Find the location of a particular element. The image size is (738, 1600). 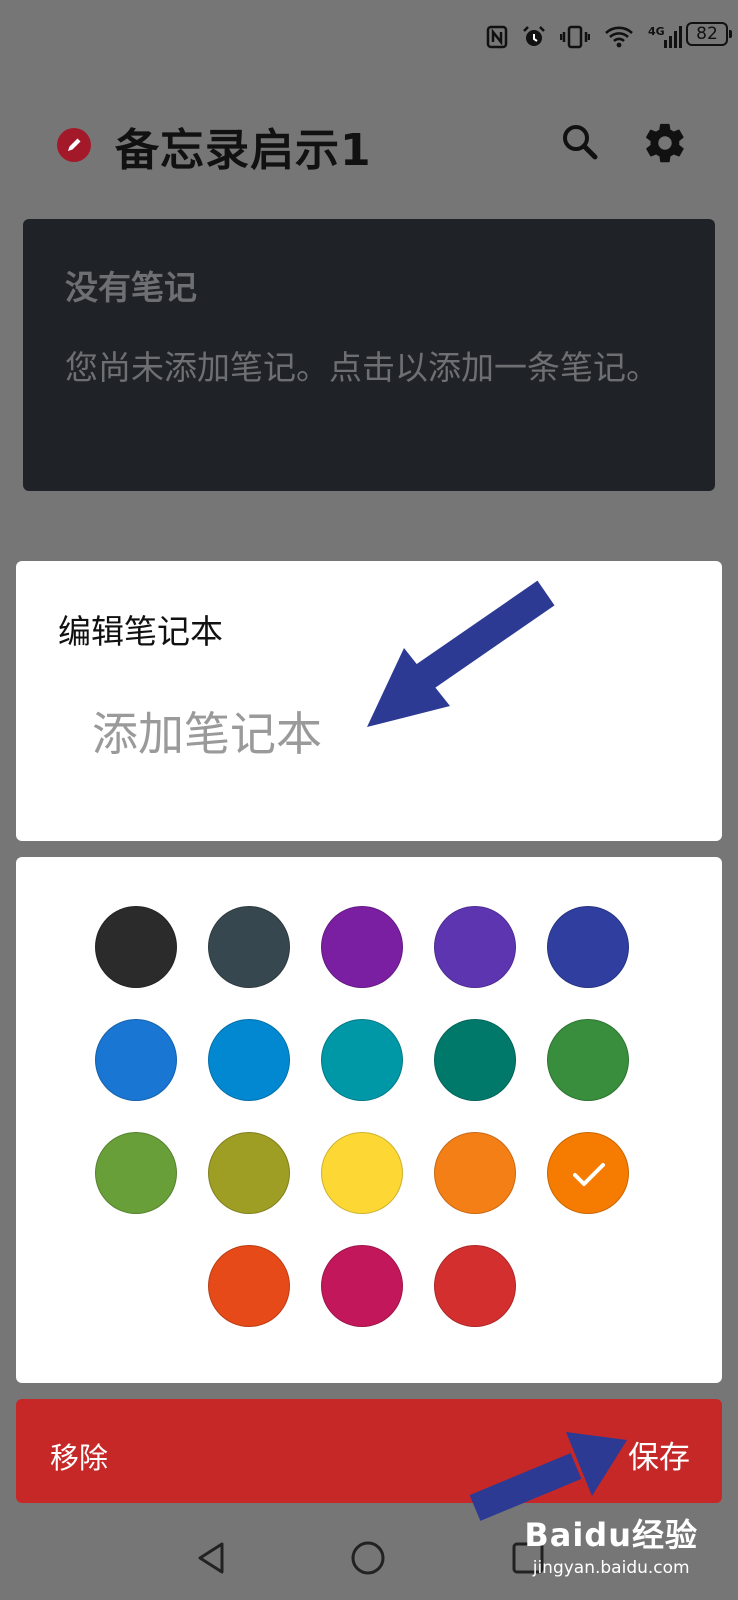

battery-indicator: 82 is located at coordinates (709, 34).